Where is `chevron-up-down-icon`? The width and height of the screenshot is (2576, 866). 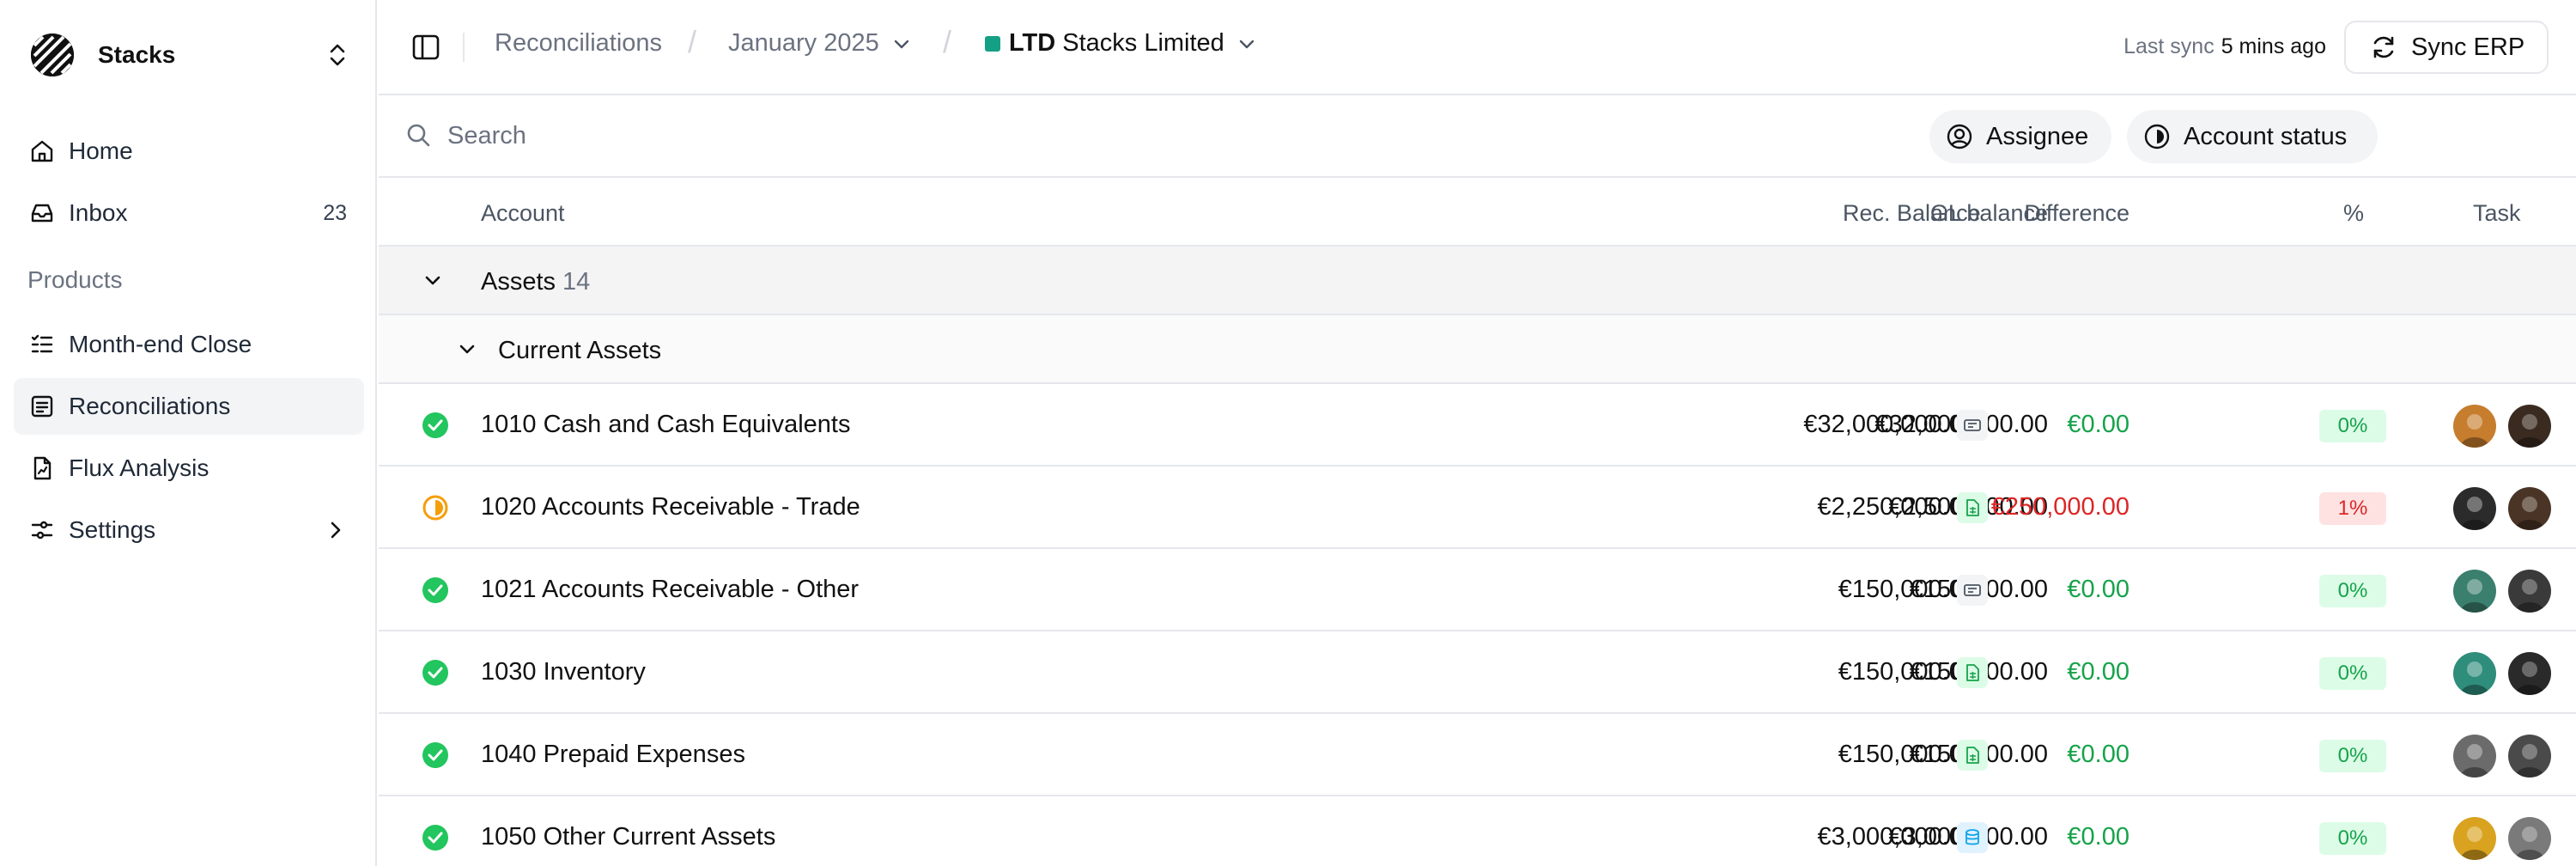 chevron-up-down-icon is located at coordinates (337, 55).